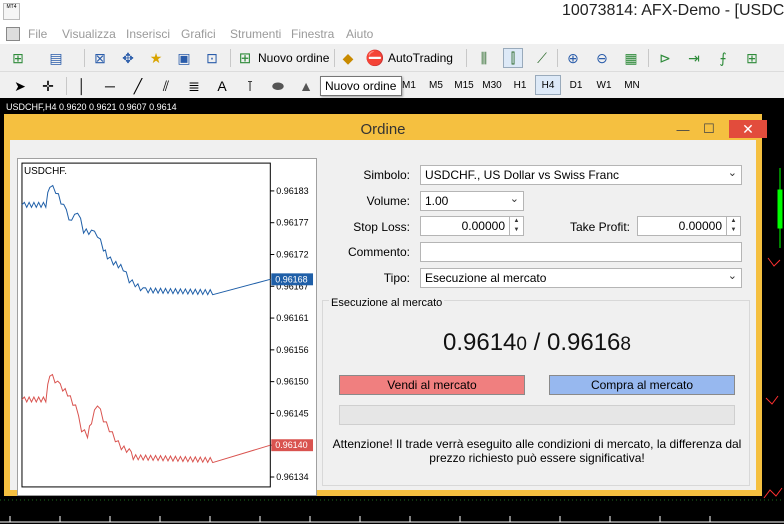 The width and height of the screenshot is (784, 524). What do you see at coordinates (537, 415) in the screenshot?
I see `execution-progress-bar` at bounding box center [537, 415].